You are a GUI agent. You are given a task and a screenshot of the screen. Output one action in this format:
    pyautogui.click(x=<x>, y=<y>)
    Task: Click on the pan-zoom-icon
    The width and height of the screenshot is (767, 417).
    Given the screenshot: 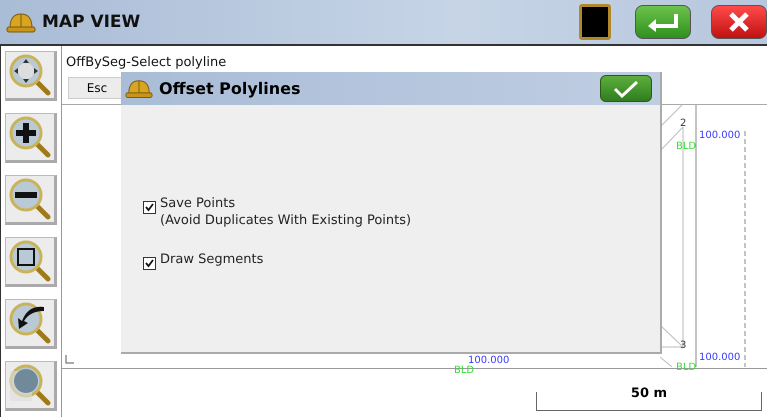 What is the action you would take?
    pyautogui.click(x=30, y=75)
    